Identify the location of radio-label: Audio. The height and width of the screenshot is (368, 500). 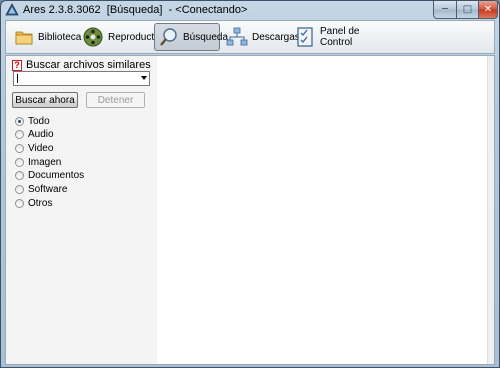
(41, 134).